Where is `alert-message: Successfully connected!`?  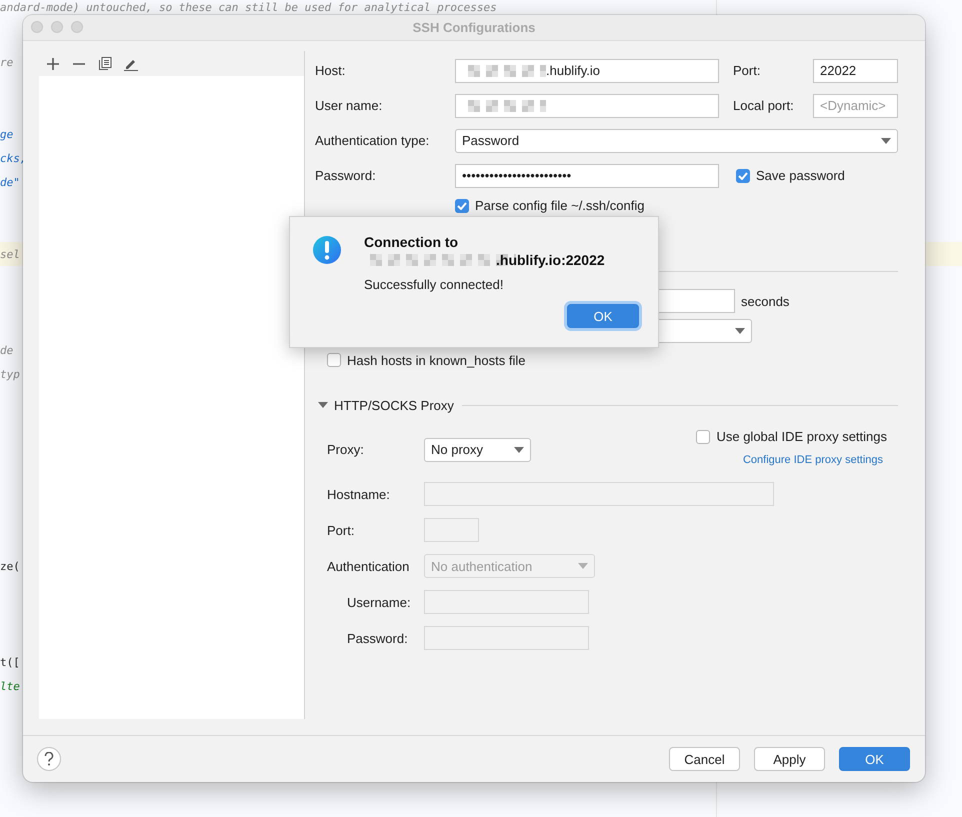
alert-message: Successfully connected! is located at coordinates (434, 284).